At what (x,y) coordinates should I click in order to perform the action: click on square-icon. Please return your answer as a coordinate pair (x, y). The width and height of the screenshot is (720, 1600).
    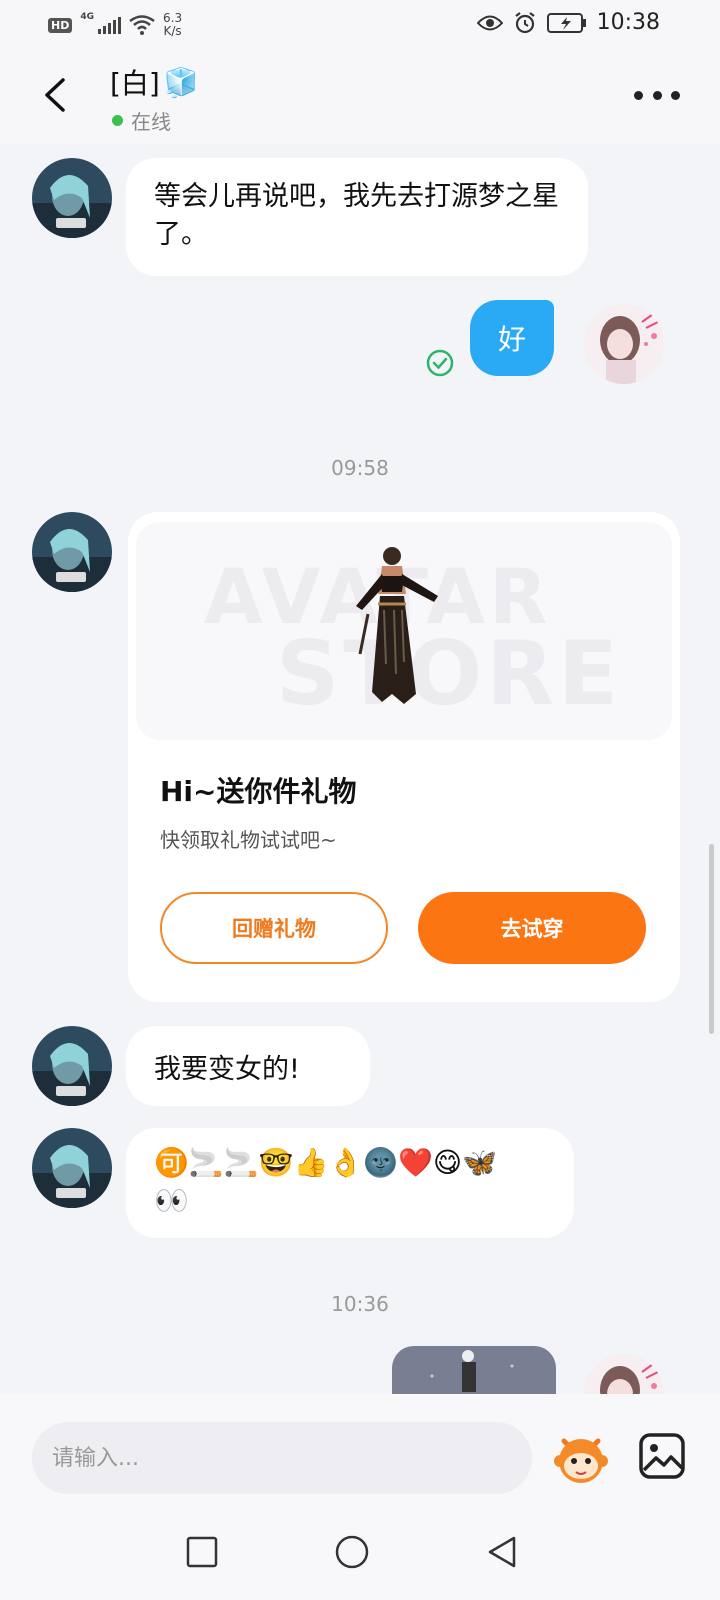
    Looking at the image, I should click on (202, 1552).